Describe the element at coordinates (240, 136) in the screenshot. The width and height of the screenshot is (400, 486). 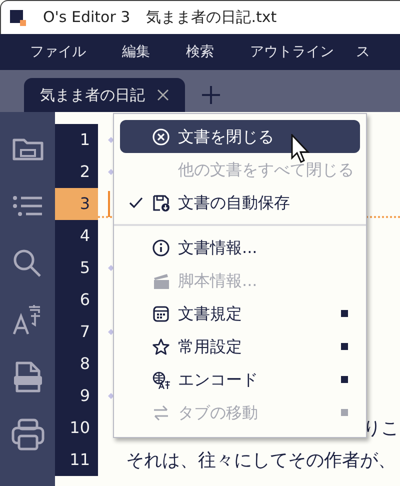
I see `menu-item: 文書を閉じる` at that location.